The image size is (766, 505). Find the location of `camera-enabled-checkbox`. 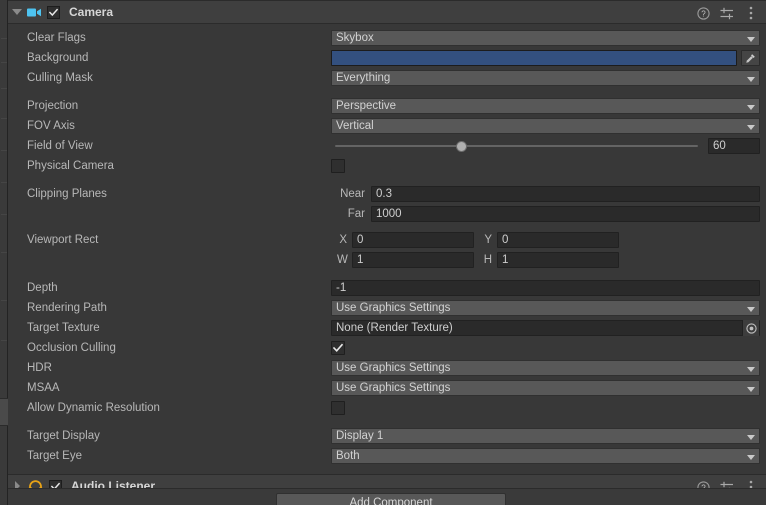

camera-enabled-checkbox is located at coordinates (53, 12).